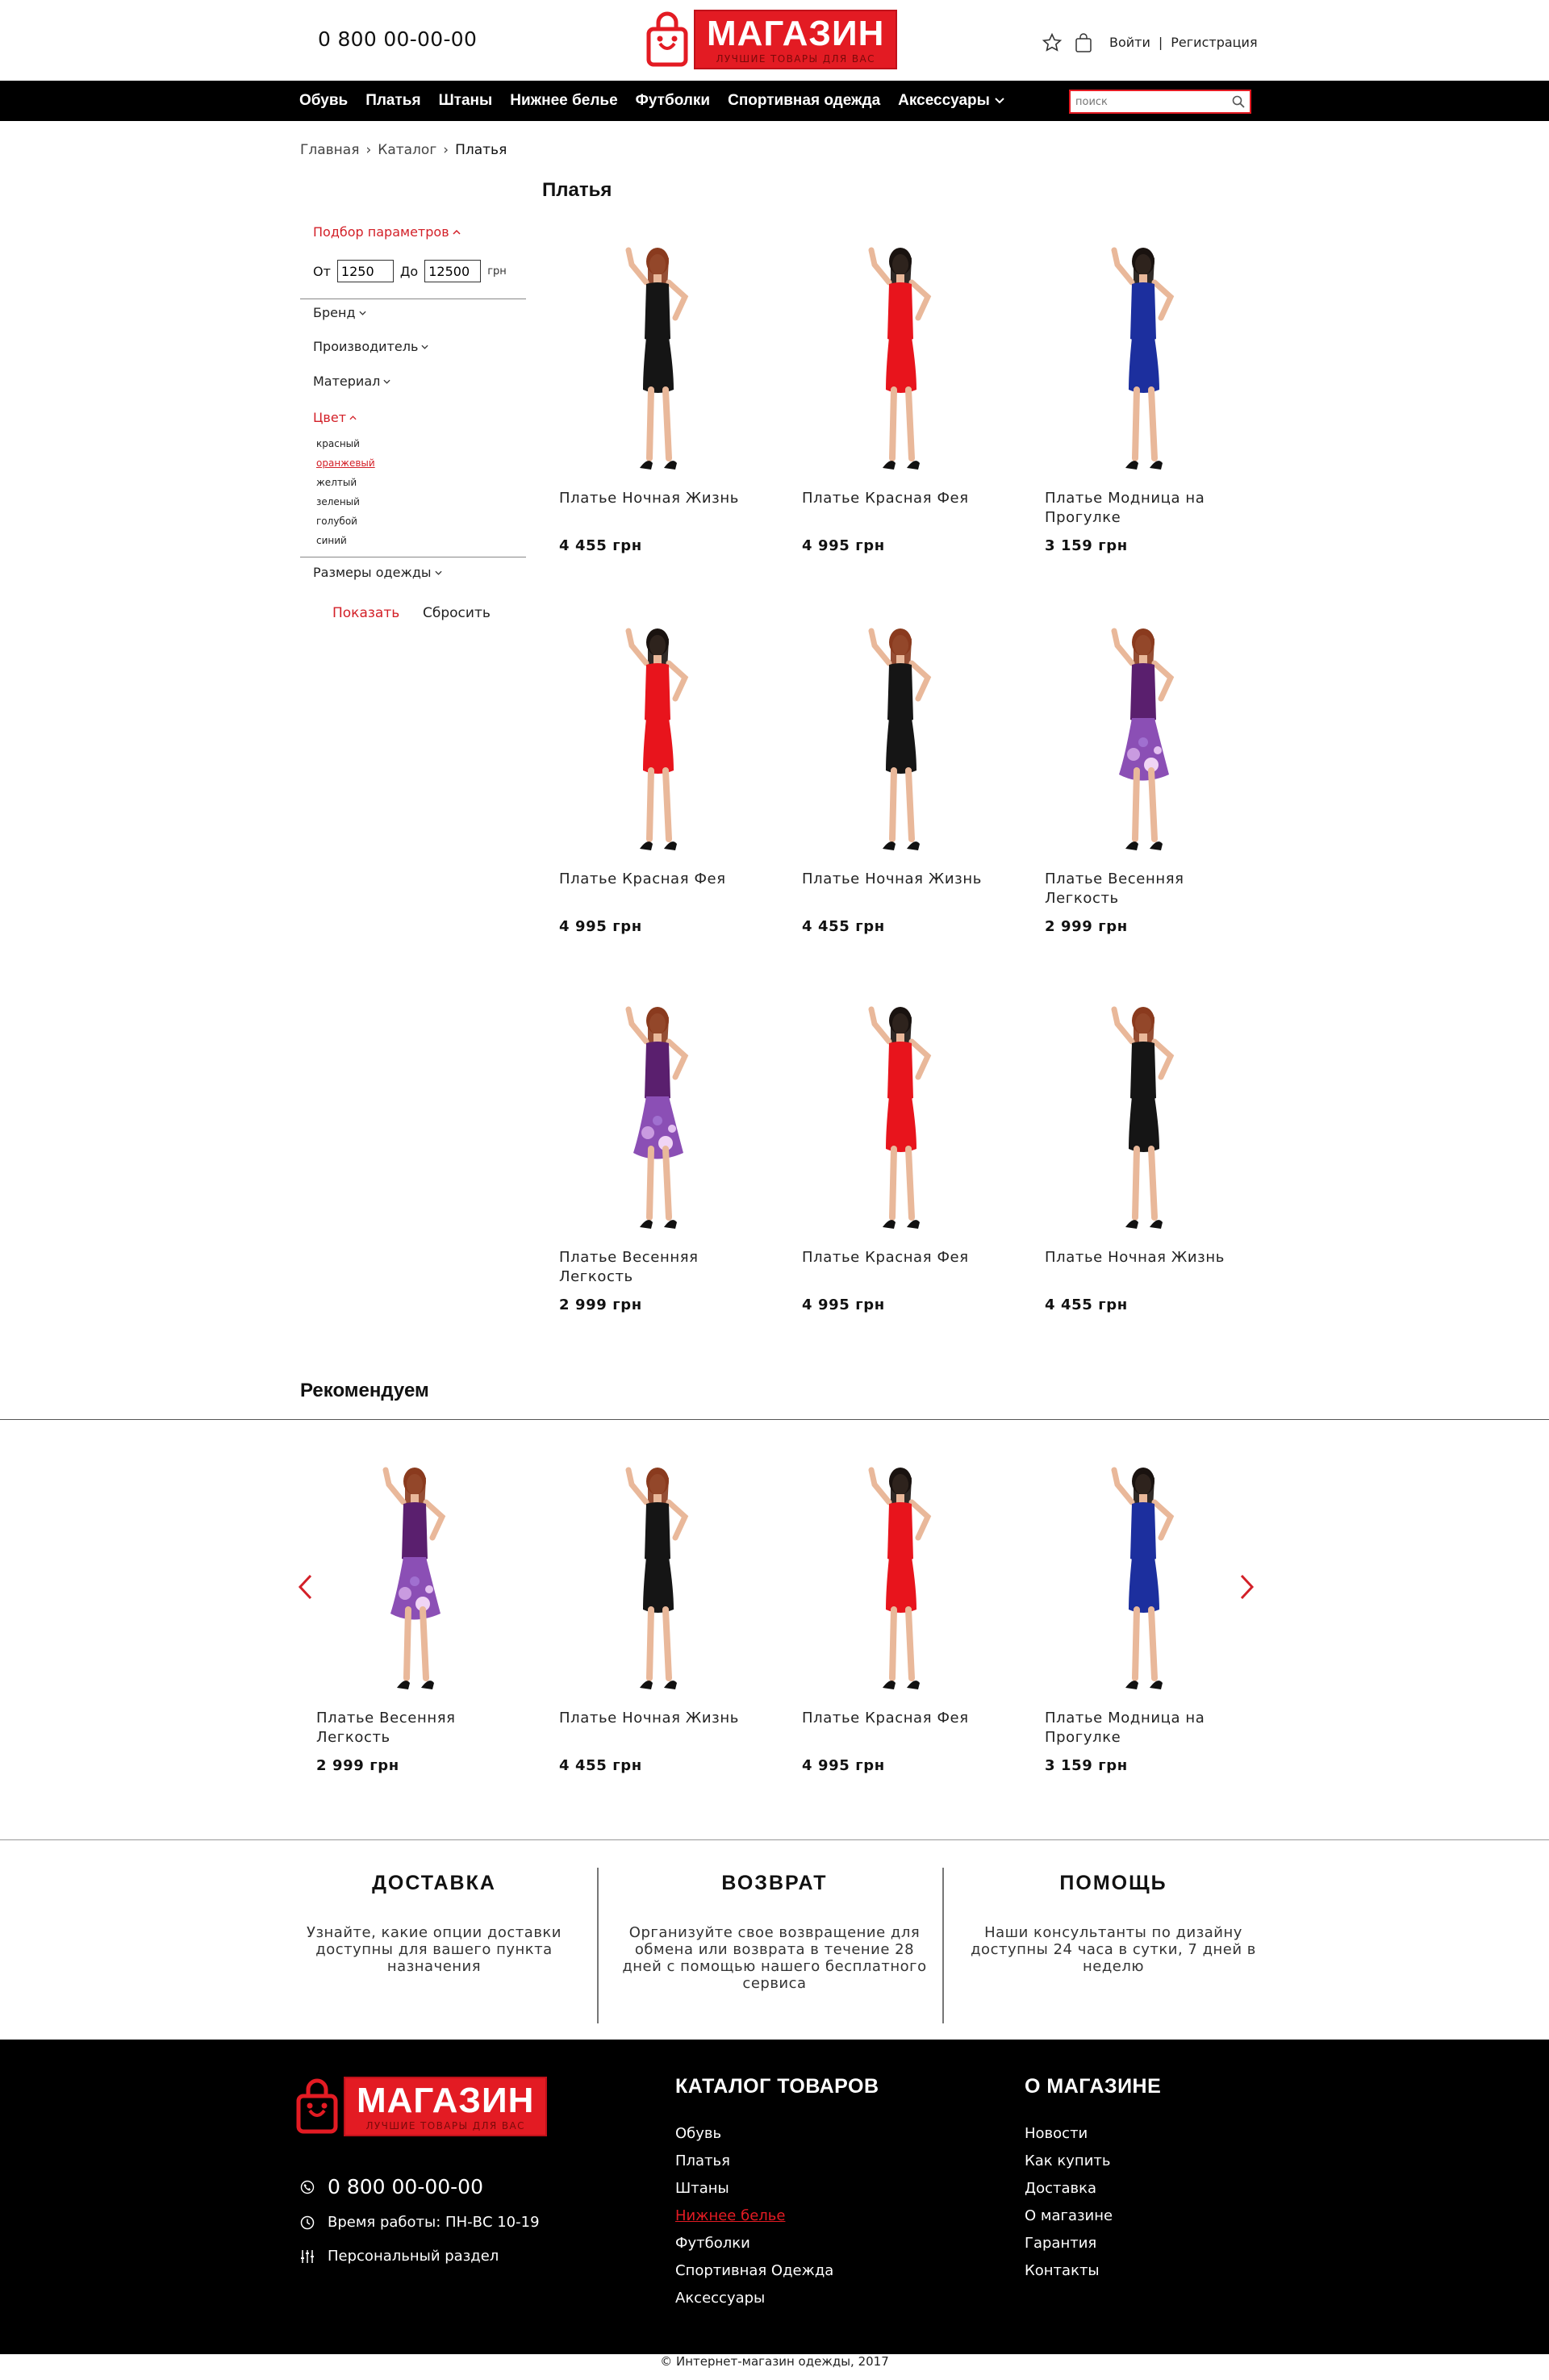  What do you see at coordinates (345, 540) in the screenshot?
I see `color-option-blue: синий` at bounding box center [345, 540].